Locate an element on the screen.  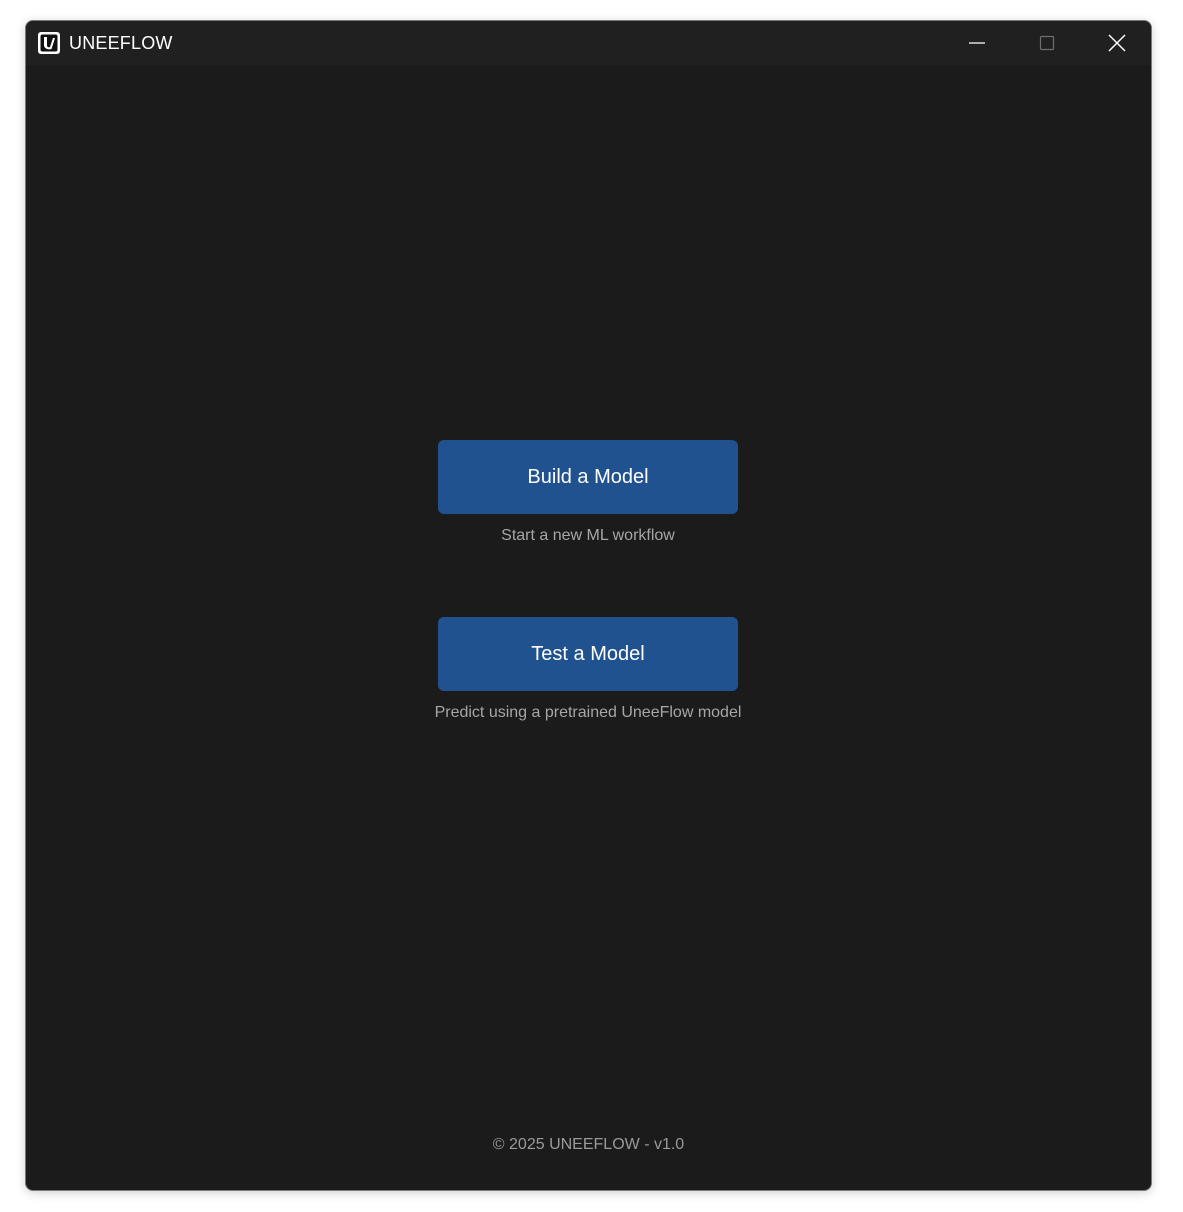
window-title: UNEEFLOW is located at coordinates (121, 43).